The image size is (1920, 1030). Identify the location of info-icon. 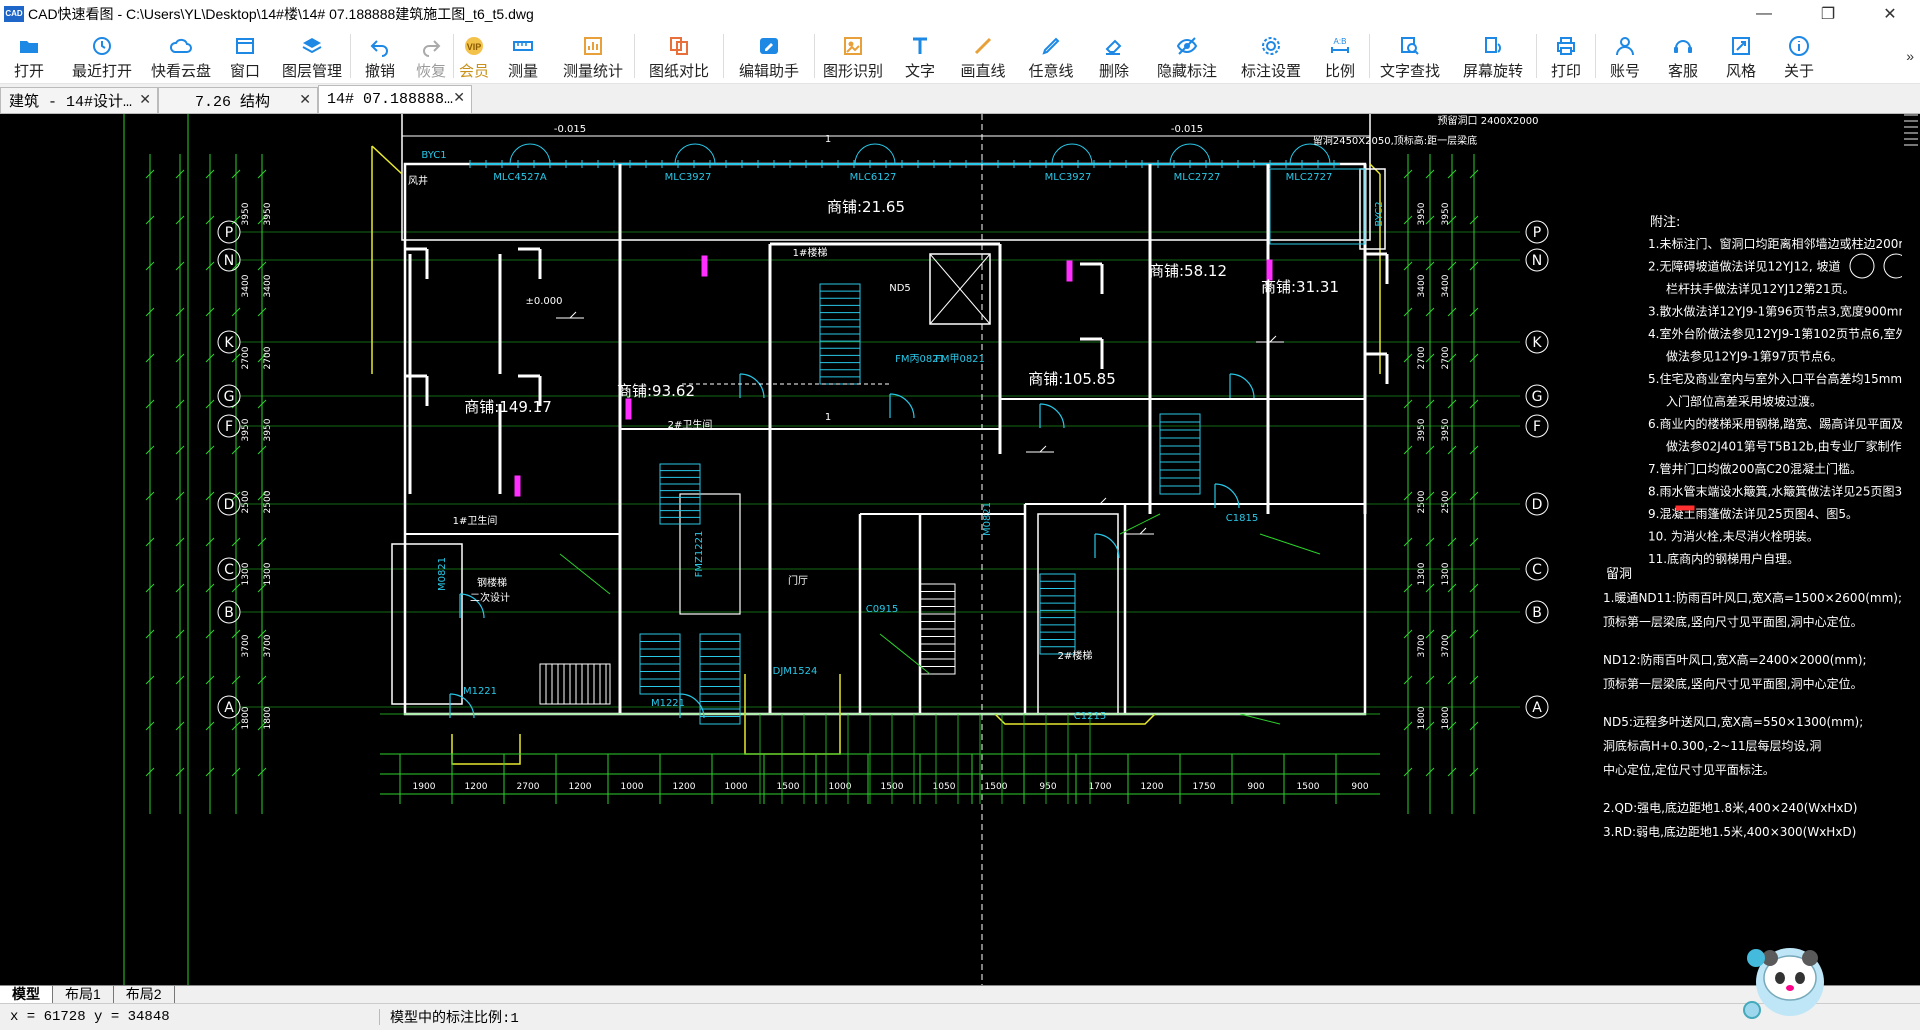
(1799, 46).